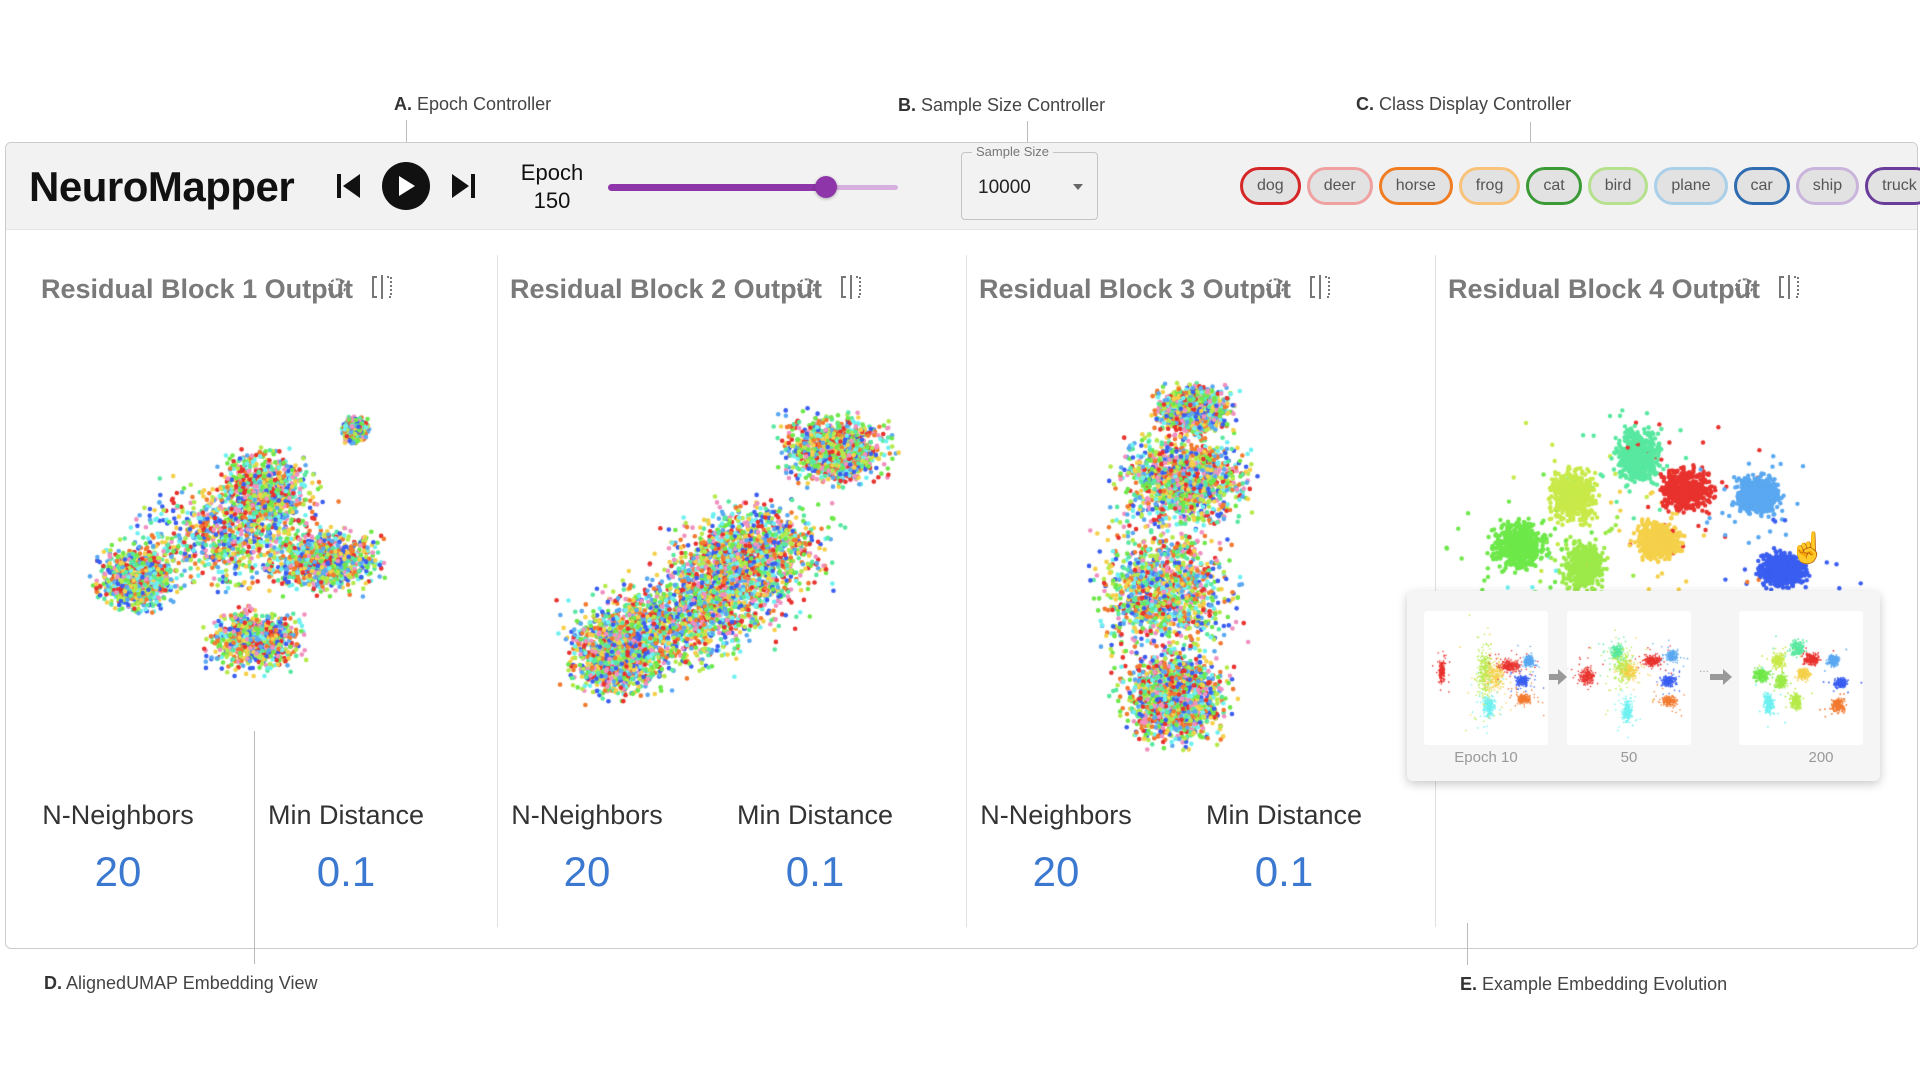 The image size is (1920, 1080). I want to click on skip-forward-button, so click(463, 186).